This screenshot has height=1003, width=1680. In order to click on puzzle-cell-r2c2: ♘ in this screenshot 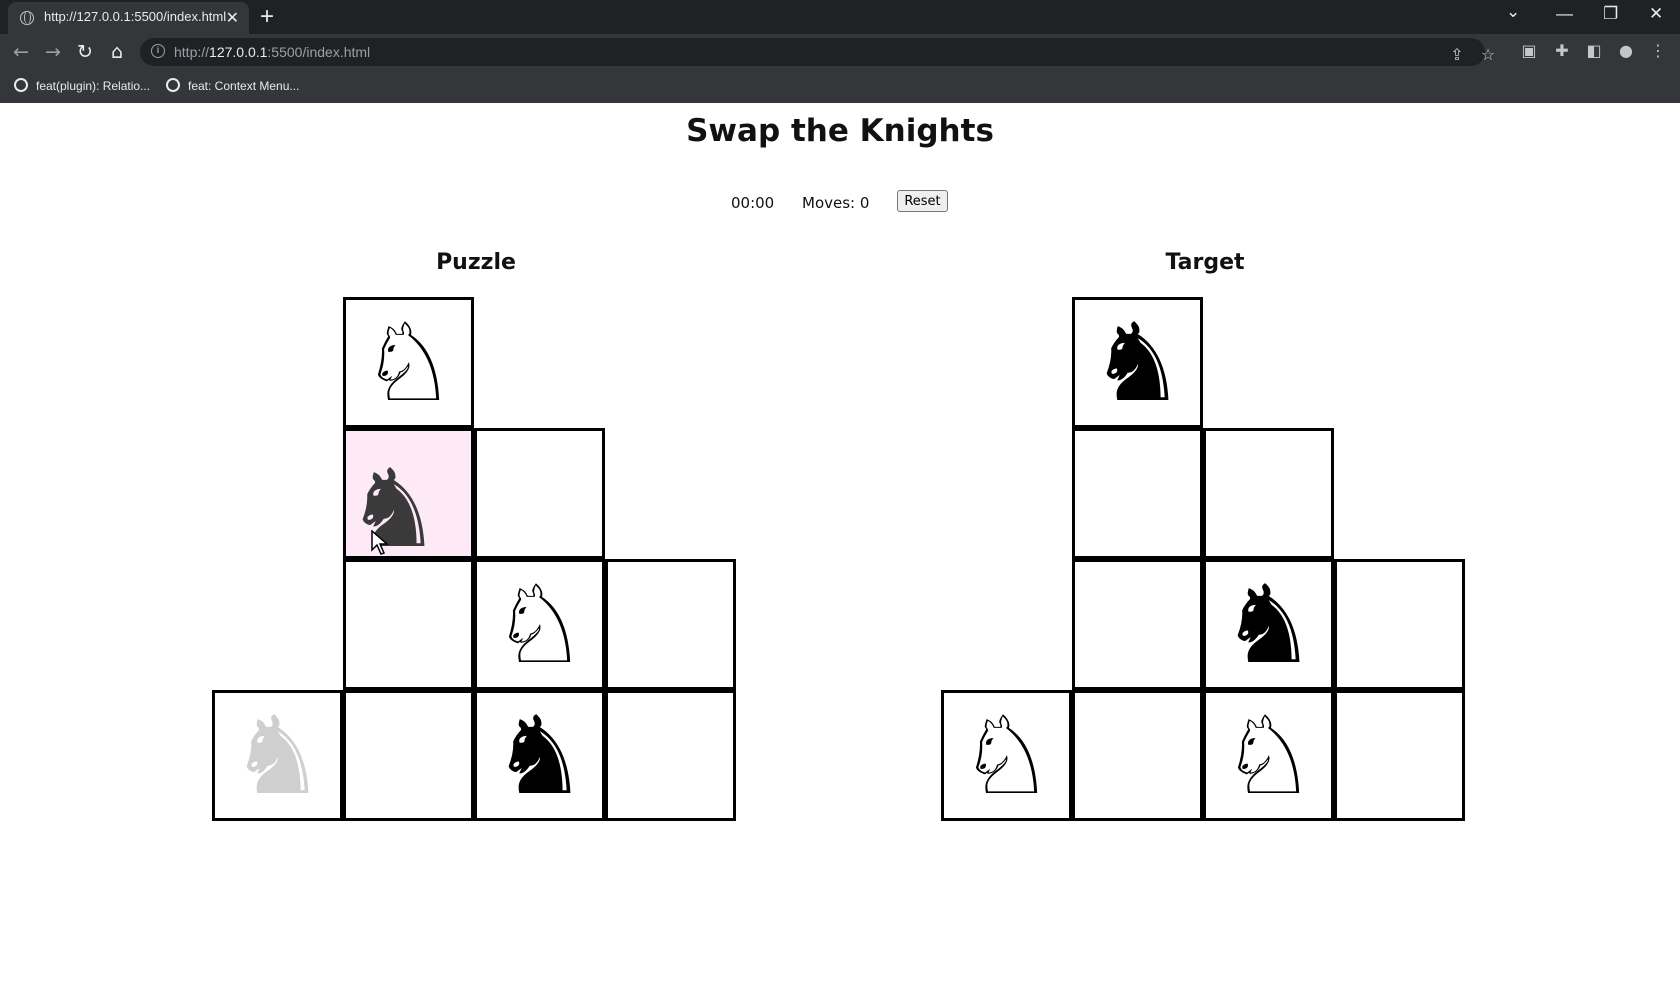, I will do `click(539, 624)`.